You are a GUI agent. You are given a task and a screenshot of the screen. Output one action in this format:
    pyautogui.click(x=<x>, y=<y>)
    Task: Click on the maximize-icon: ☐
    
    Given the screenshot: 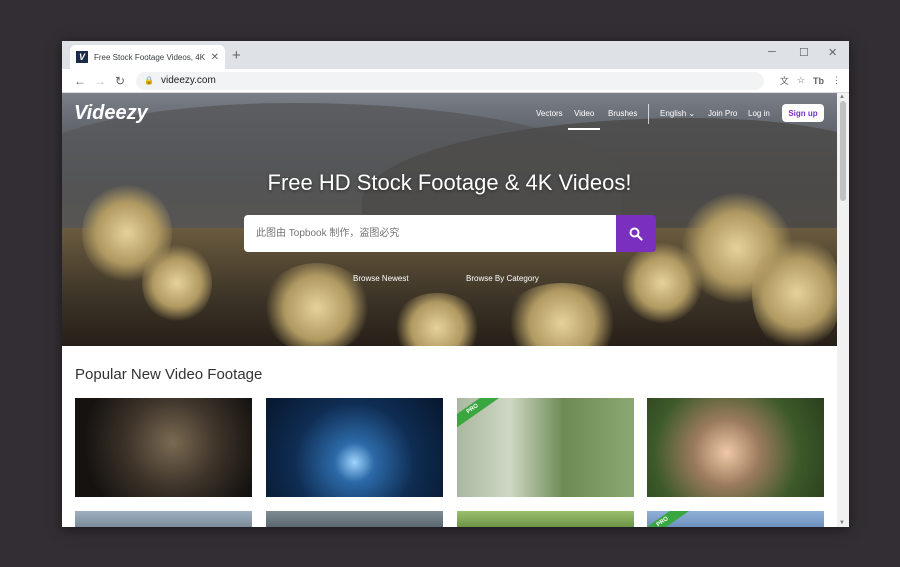 What is the action you would take?
    pyautogui.click(x=804, y=52)
    